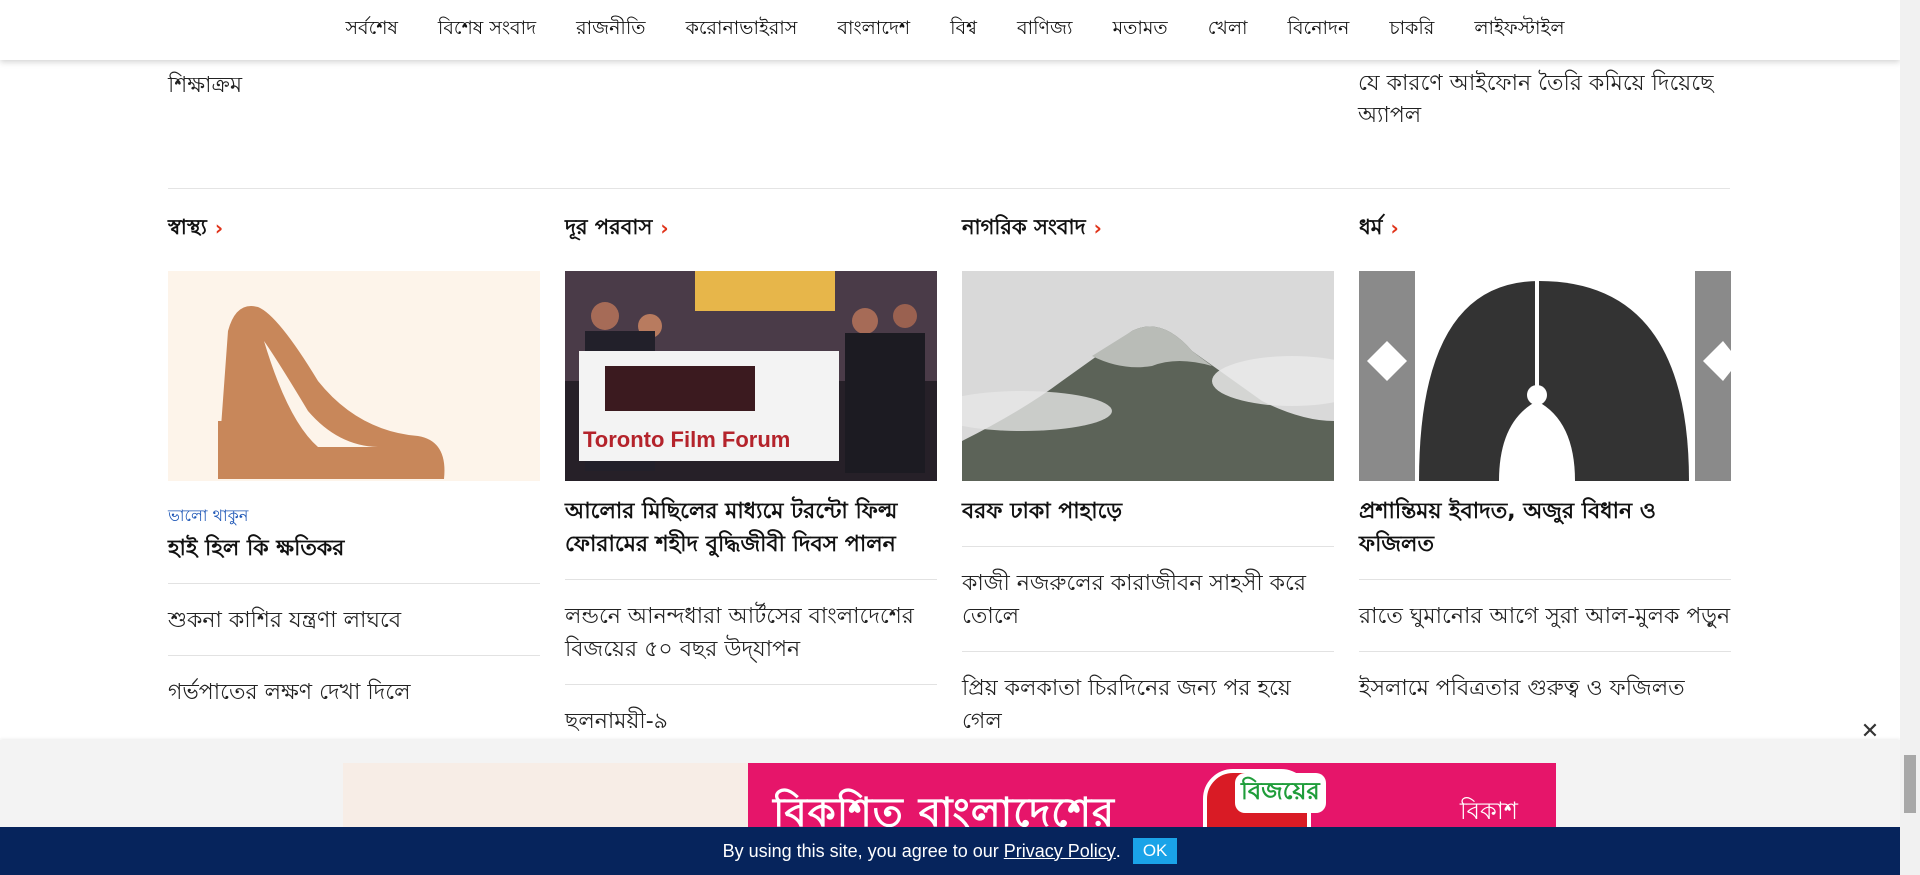 The image size is (1920, 875). Describe the element at coordinates (1148, 511) in the screenshot. I see `lead-story-title: বরফ ঢাকা পাহাড়ে` at that location.